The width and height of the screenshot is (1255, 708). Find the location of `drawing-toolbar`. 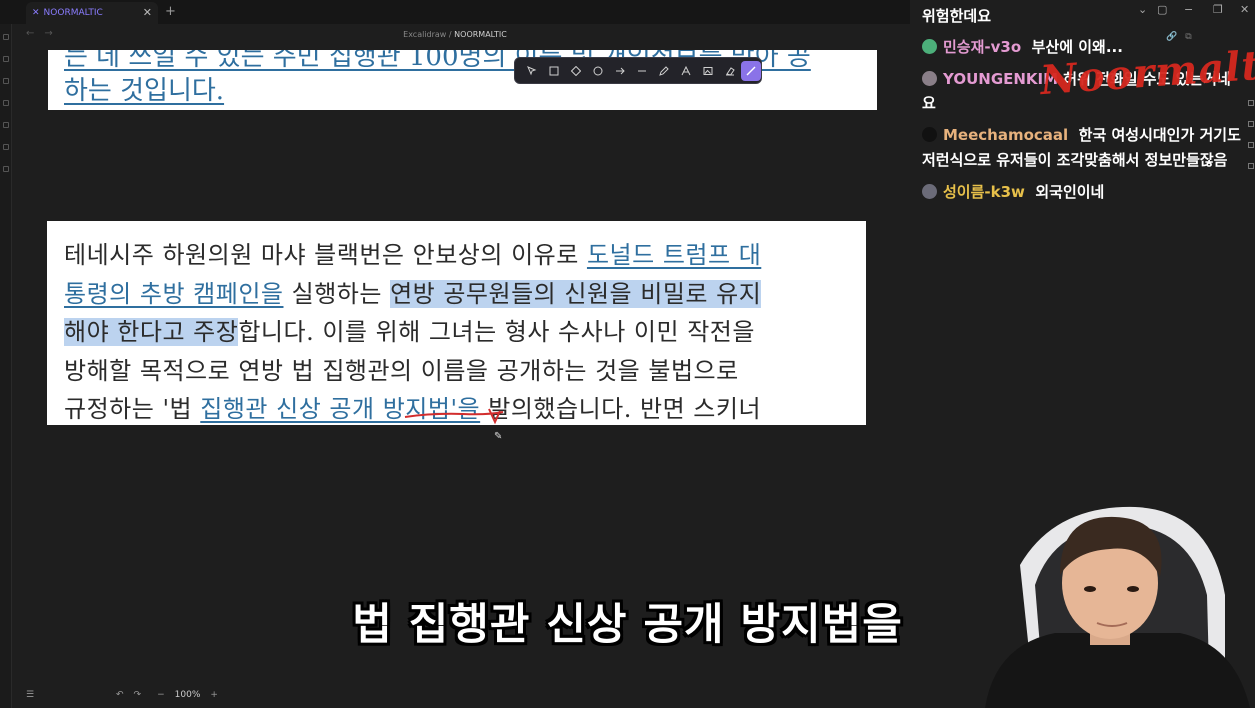

drawing-toolbar is located at coordinates (638, 70).